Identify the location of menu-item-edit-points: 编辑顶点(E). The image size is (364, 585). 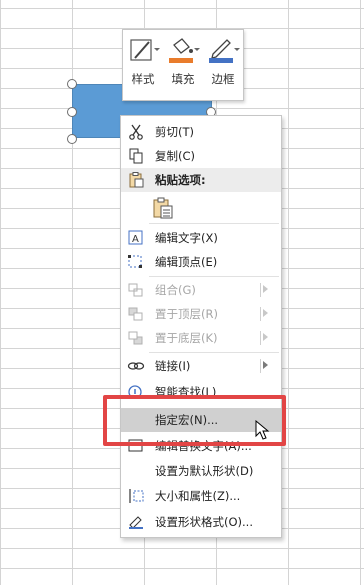
(201, 262).